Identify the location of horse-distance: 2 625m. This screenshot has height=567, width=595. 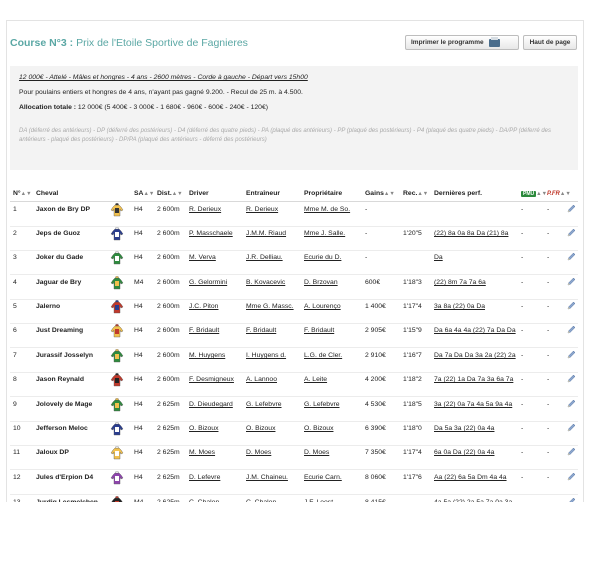
(168, 477).